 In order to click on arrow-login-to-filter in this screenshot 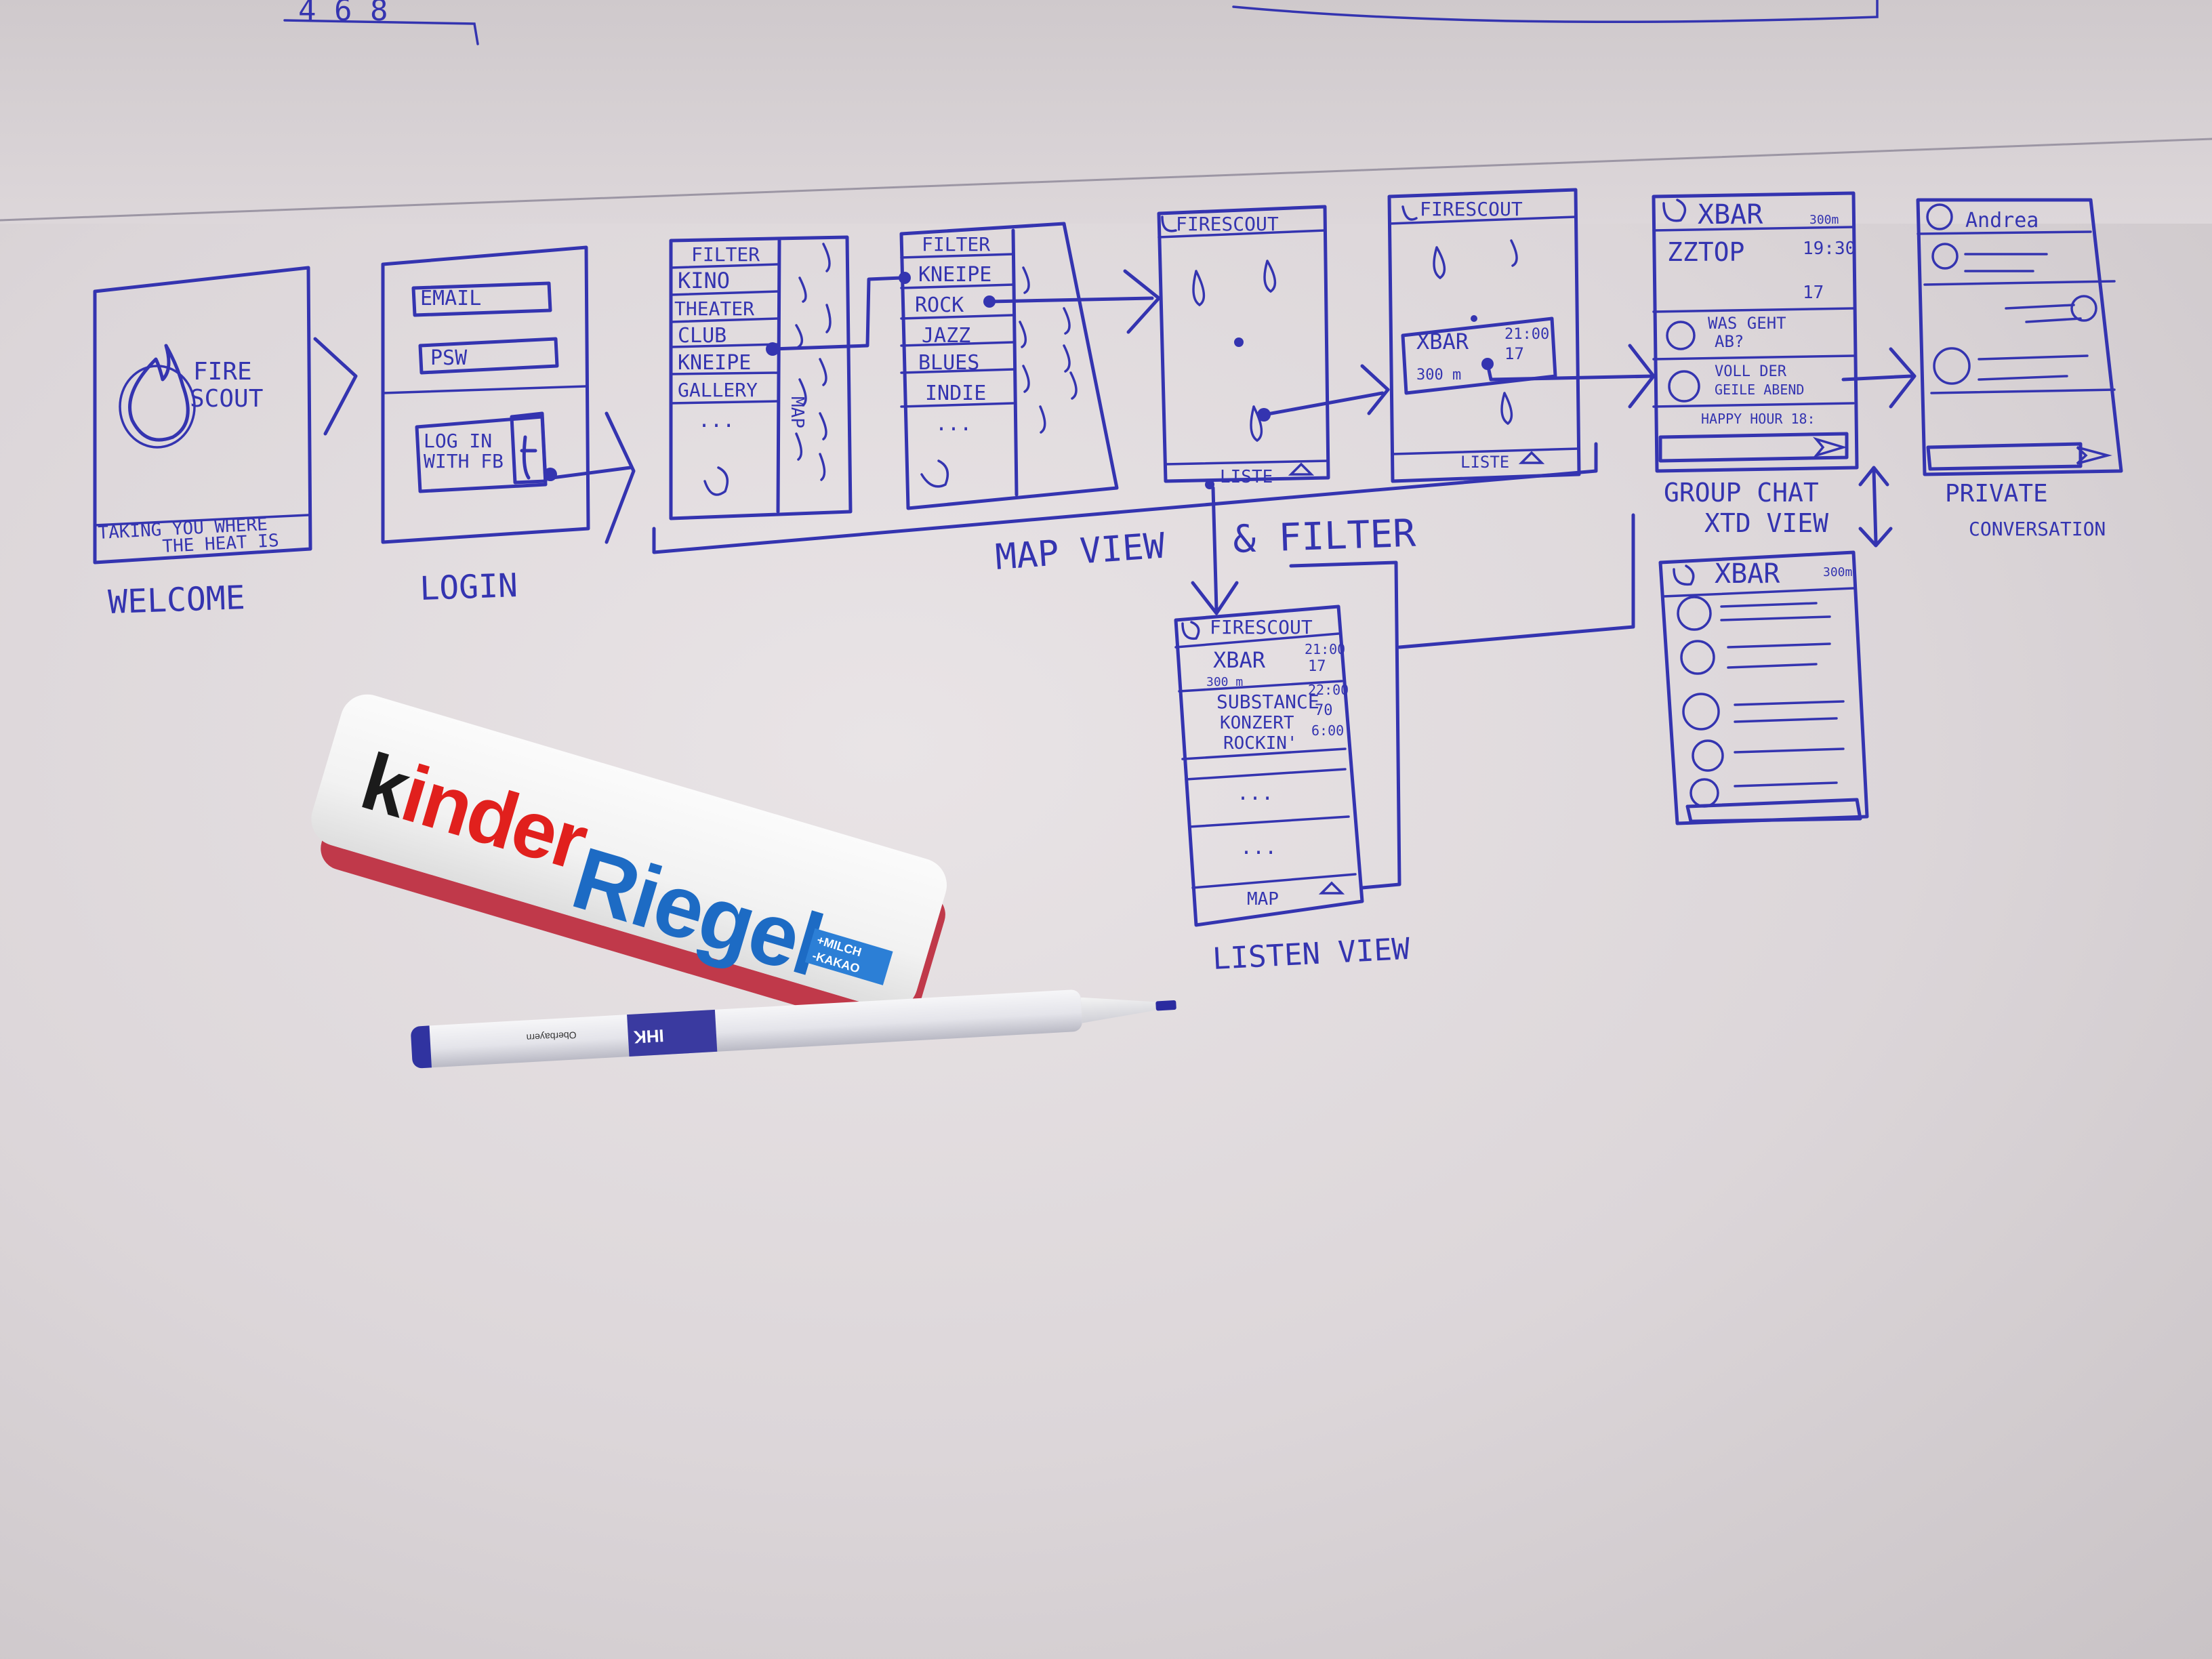, I will do `click(593, 477)`.